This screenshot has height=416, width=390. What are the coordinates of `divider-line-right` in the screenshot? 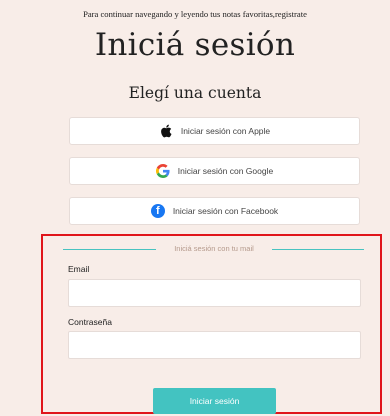 It's located at (318, 249).